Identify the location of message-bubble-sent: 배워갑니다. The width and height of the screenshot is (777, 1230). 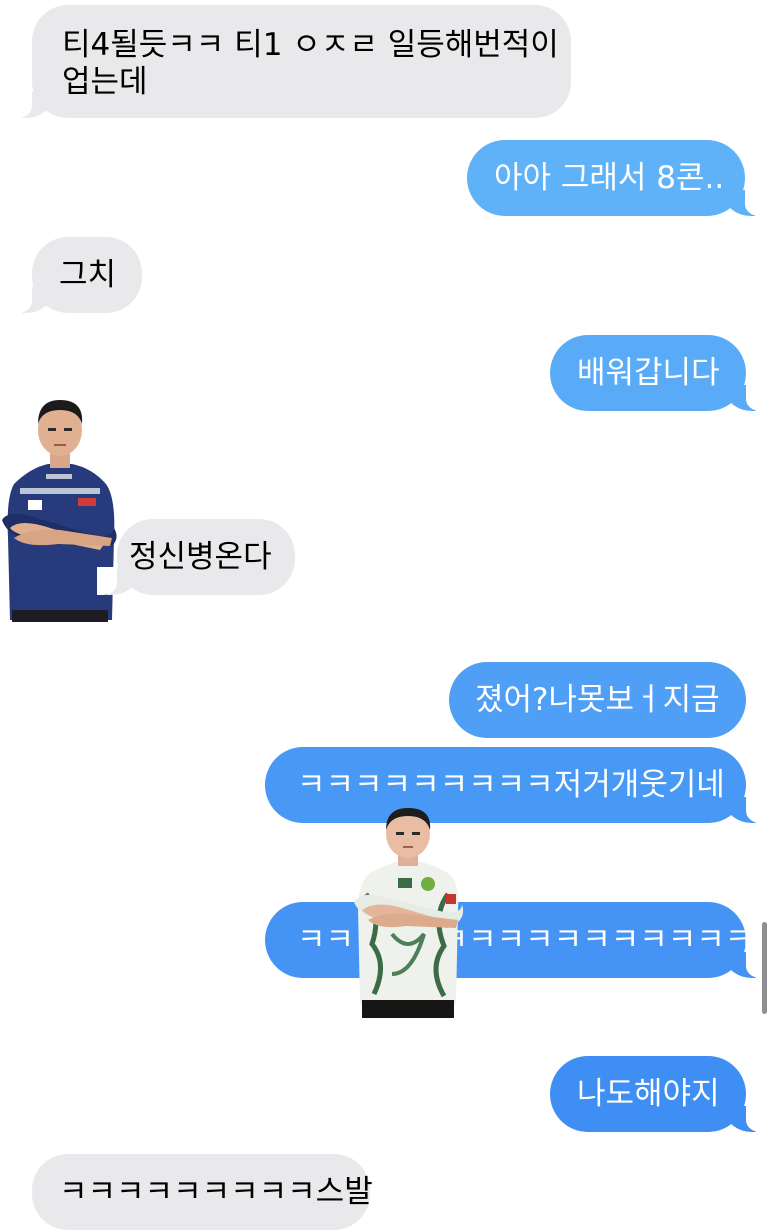
(658, 373).